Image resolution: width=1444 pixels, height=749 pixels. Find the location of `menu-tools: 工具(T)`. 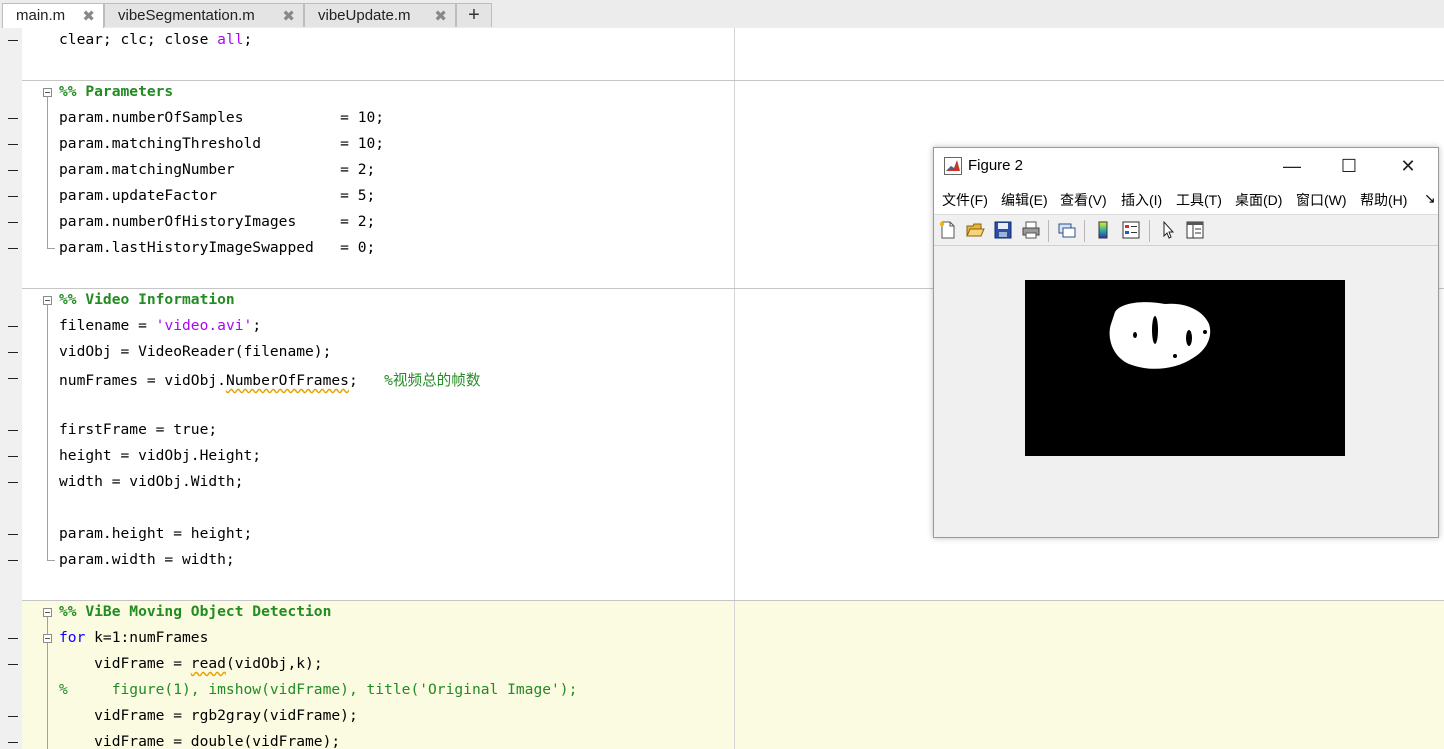

menu-tools: 工具(T) is located at coordinates (1199, 200).